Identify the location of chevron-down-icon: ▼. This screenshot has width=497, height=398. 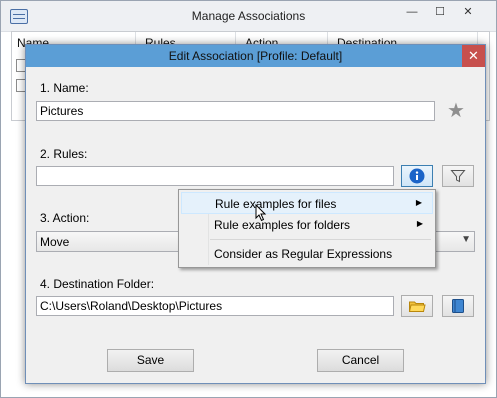
(466, 239).